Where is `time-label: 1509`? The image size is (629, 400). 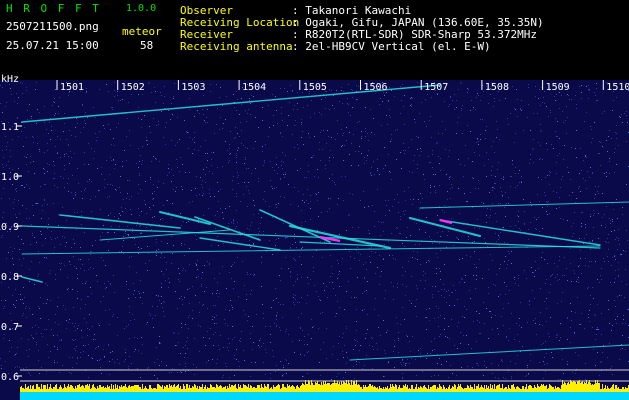
time-label: 1509 is located at coordinates (558, 87).